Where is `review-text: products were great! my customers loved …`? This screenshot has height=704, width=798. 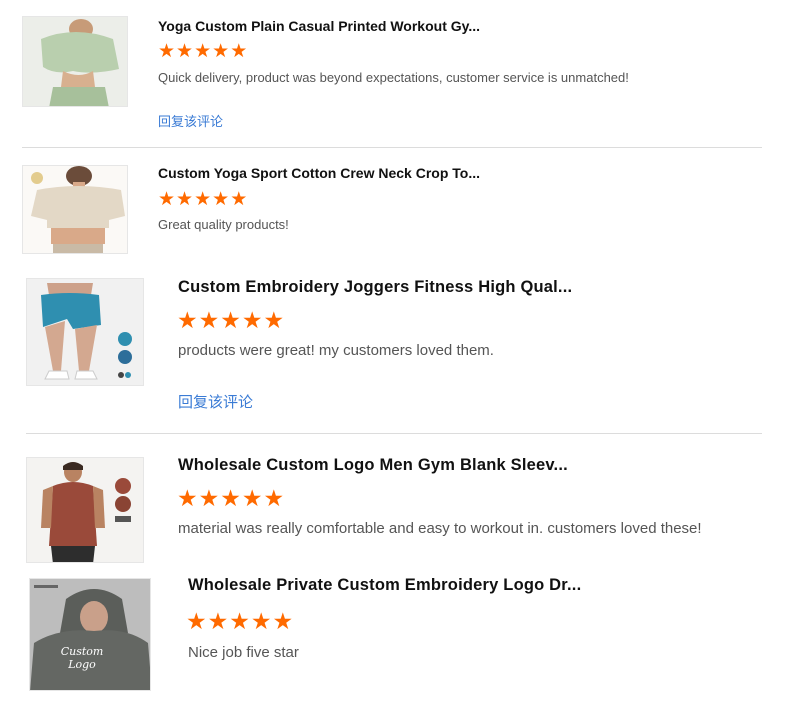
review-text: products were great! my customers loved … is located at coordinates (336, 350).